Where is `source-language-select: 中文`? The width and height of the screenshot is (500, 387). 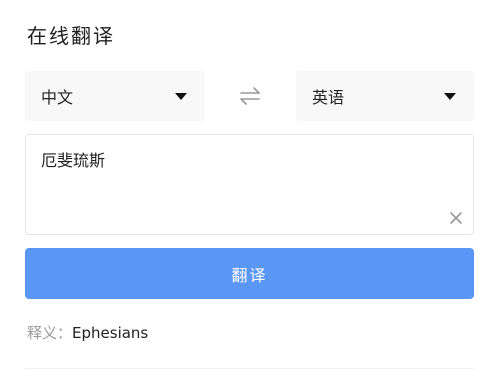
source-language-select: 中文 is located at coordinates (115, 96).